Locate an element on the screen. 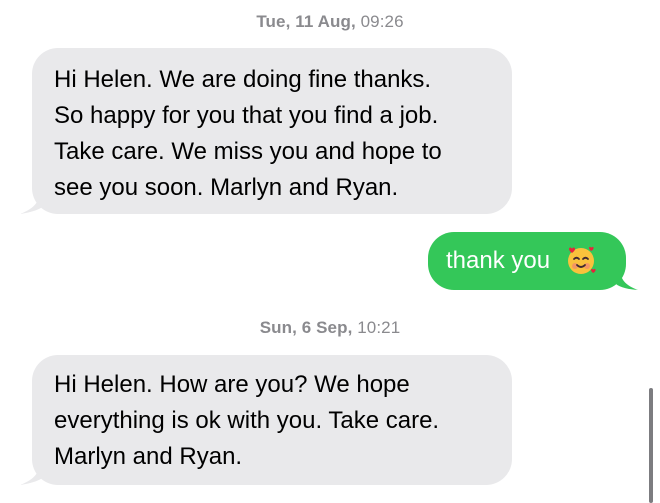 This screenshot has height=503, width=660. scrollbar is located at coordinates (651, 445).